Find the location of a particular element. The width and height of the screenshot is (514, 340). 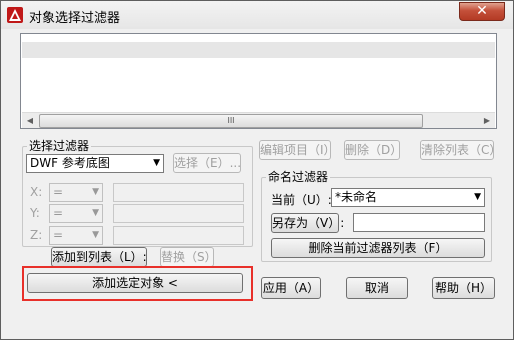

help-button: 帮助（H） is located at coordinates (463, 288).